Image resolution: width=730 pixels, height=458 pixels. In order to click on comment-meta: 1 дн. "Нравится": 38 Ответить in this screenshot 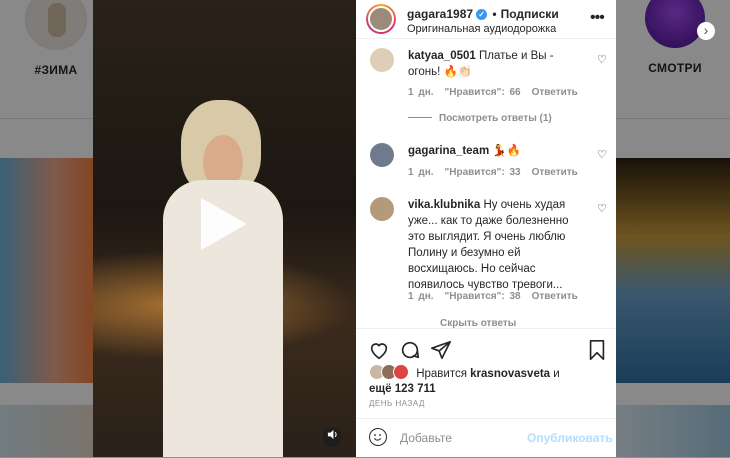, I will do `click(498, 296)`.